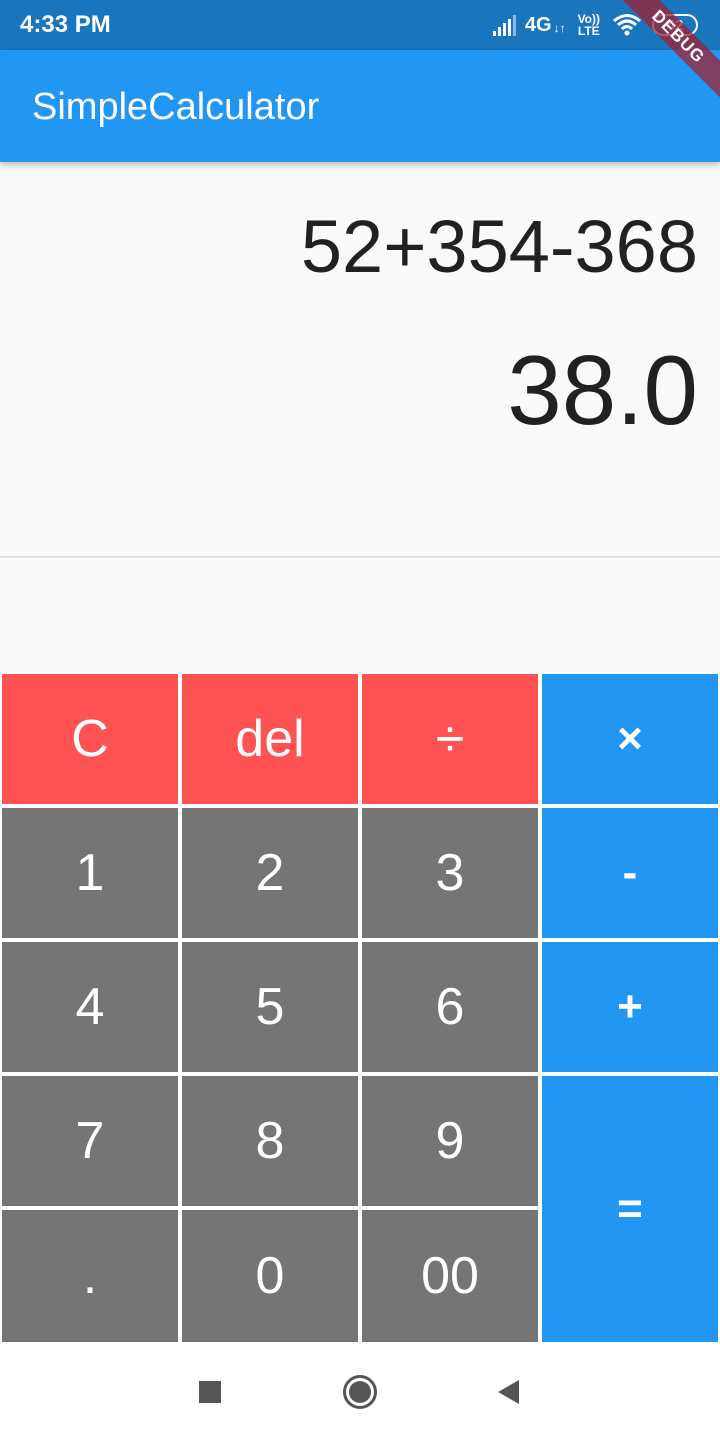 The height and width of the screenshot is (1440, 720). What do you see at coordinates (270, 1141) in the screenshot?
I see `digit-8-button: 8` at bounding box center [270, 1141].